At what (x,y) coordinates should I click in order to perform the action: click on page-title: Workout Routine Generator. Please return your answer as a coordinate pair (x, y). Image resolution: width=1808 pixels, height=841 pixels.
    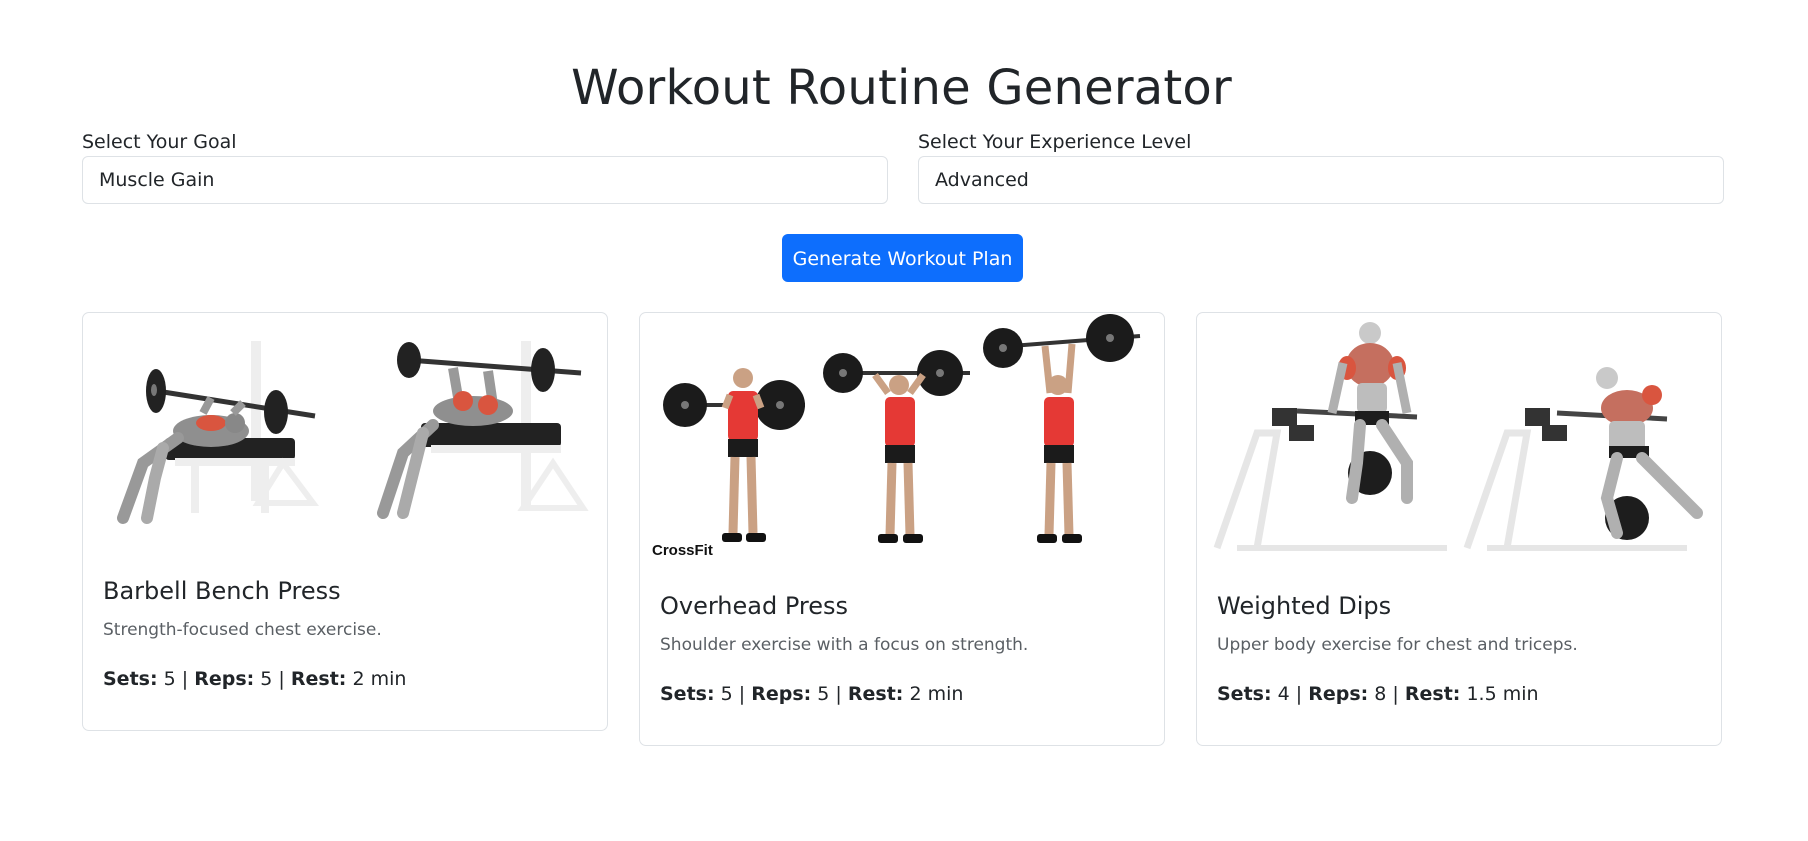
    Looking at the image, I should click on (901, 88).